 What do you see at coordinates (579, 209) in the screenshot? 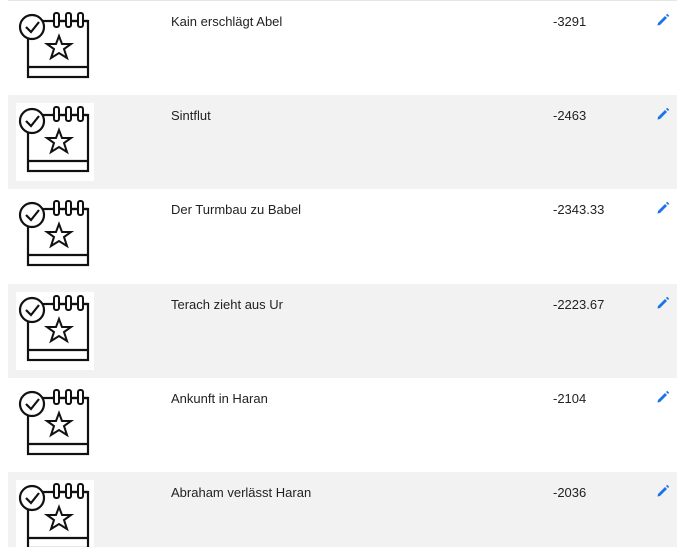
I see `event-year: -2343.33` at bounding box center [579, 209].